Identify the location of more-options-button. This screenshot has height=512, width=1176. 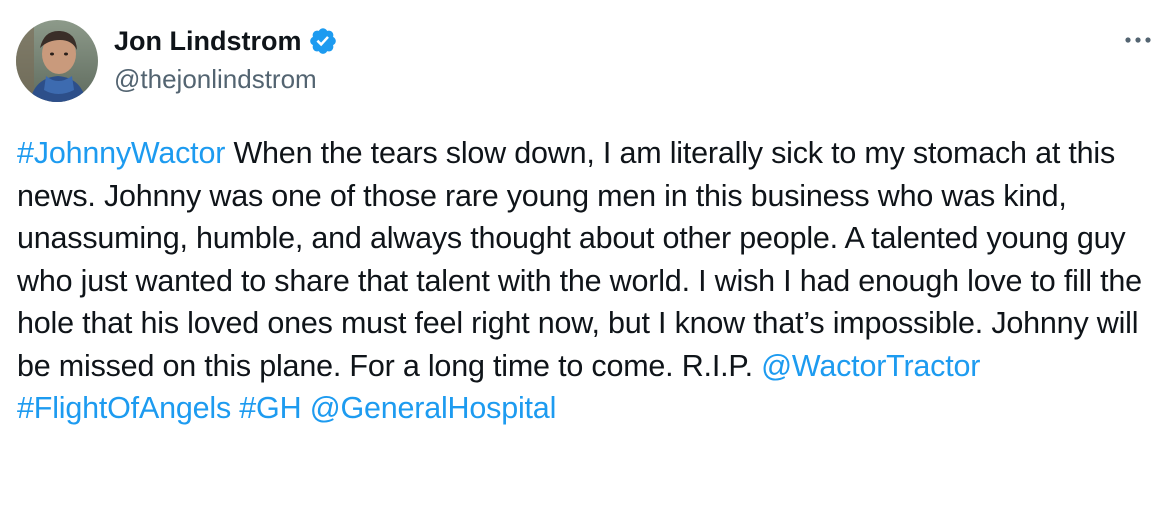
(1138, 40).